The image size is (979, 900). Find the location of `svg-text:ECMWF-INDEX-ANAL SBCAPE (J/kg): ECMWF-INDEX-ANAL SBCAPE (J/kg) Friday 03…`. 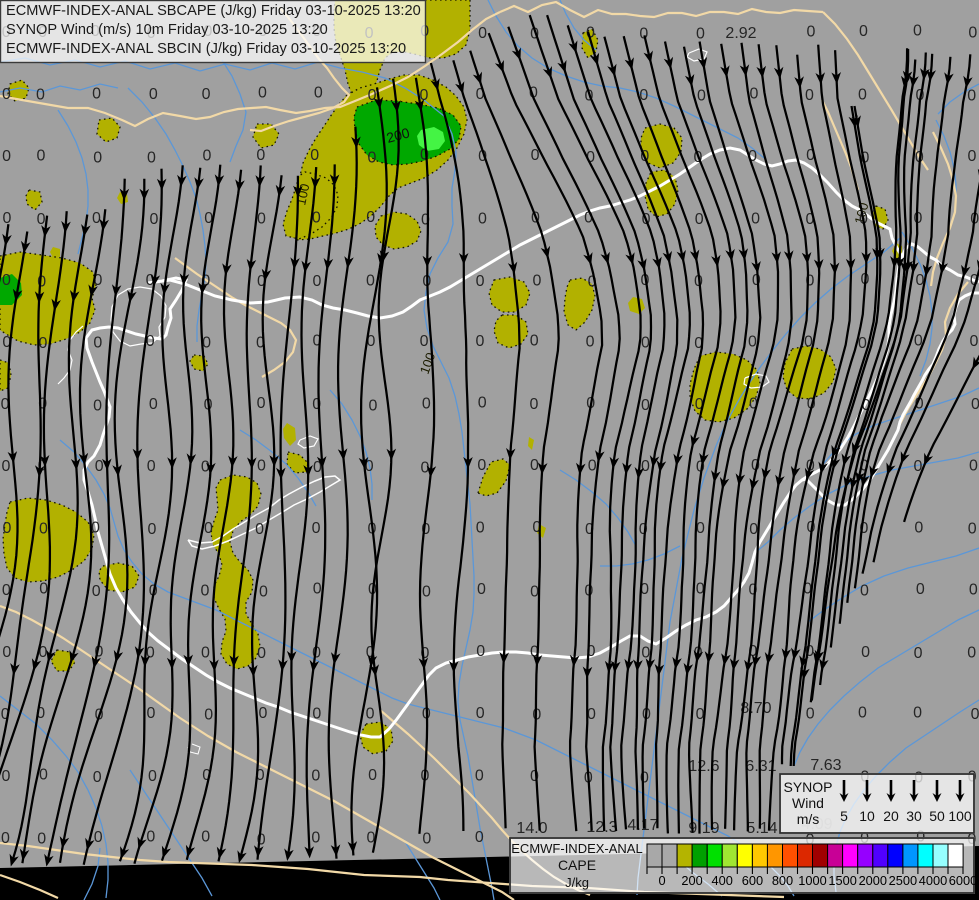

svg-text:ECMWF-INDEX-ANAL SBCAPE (J/kg): ECMWF-INDEX-ANAL SBCAPE (J/kg) Friday 03… is located at coordinates (213, 11).